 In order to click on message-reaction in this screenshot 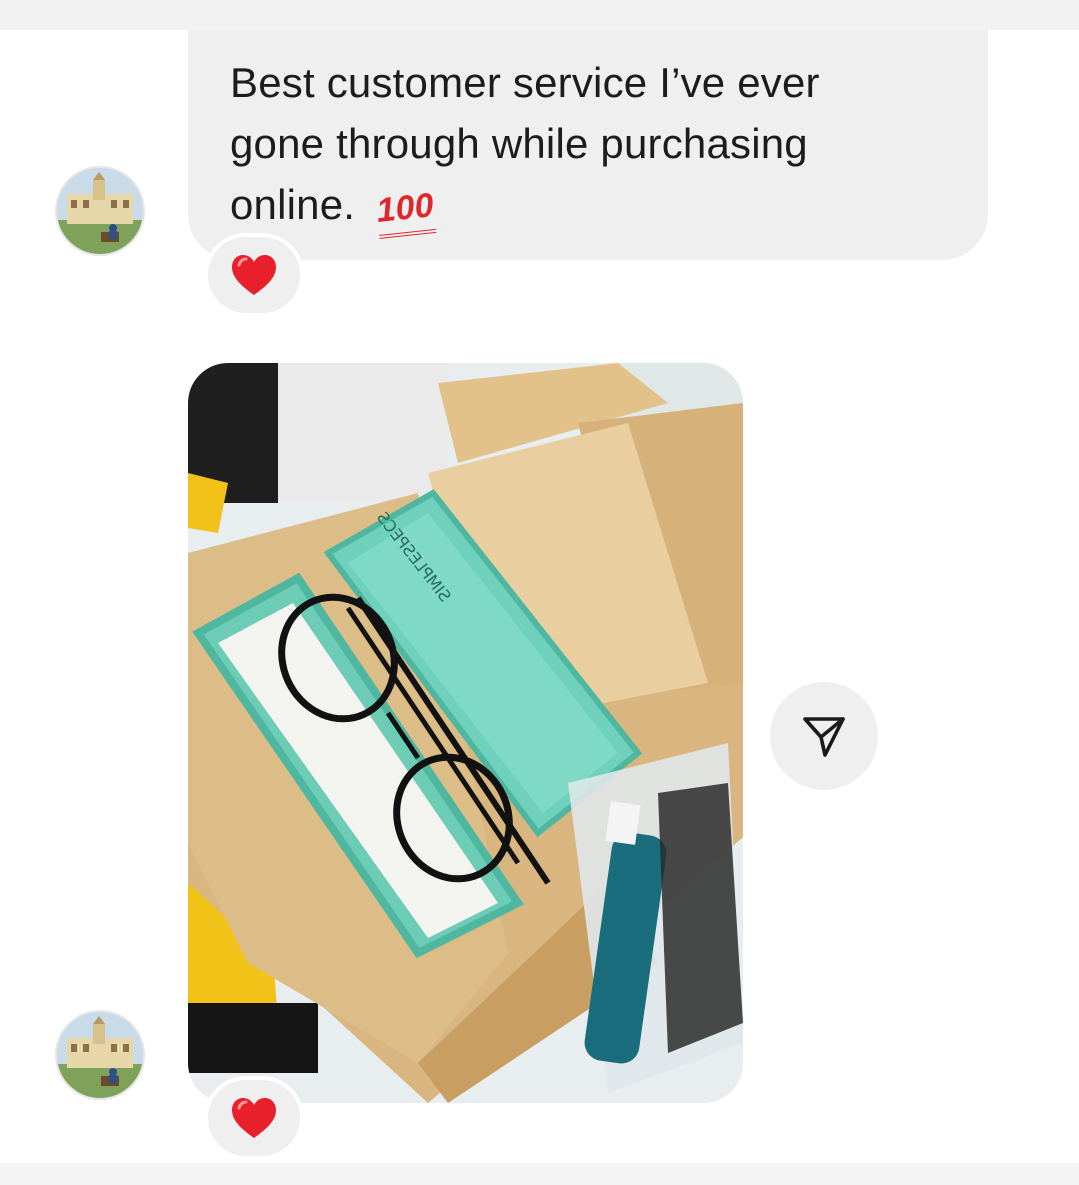, I will do `click(254, 275)`.